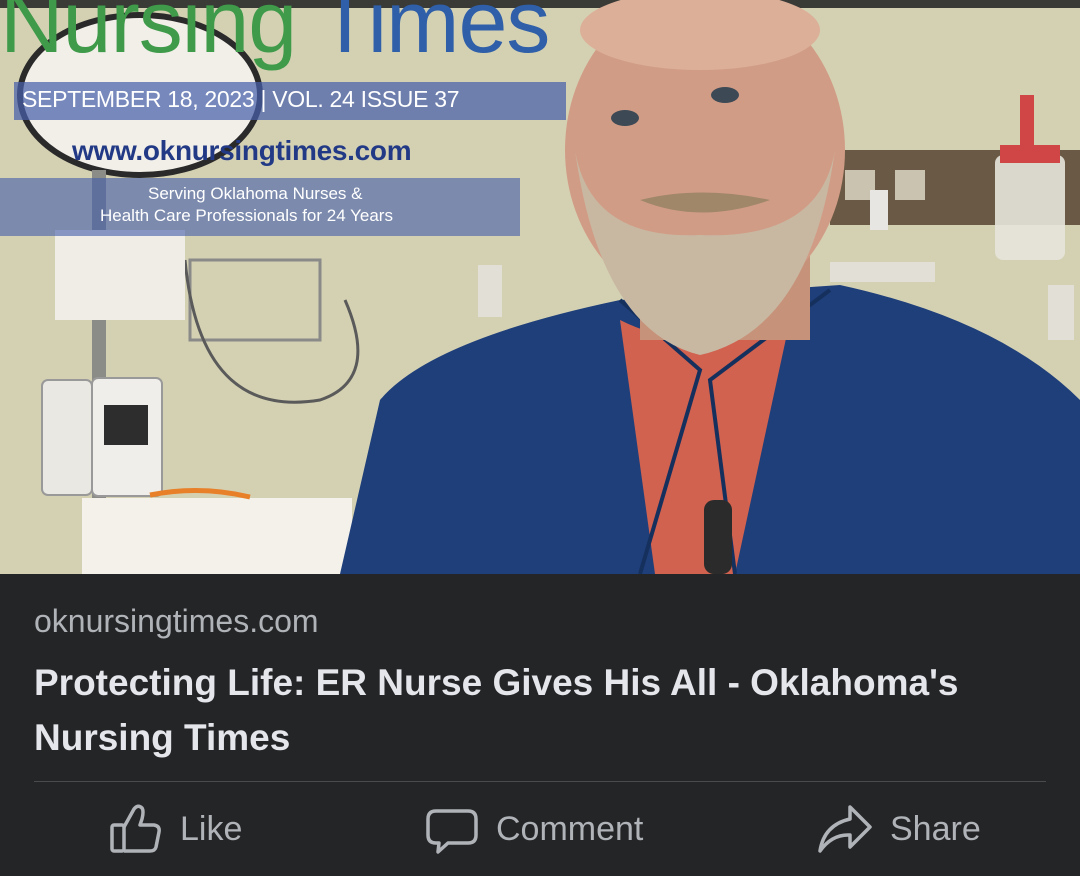 The height and width of the screenshot is (876, 1080). What do you see at coordinates (176, 621) in the screenshot?
I see `link-domain: oknursingtimes.com` at bounding box center [176, 621].